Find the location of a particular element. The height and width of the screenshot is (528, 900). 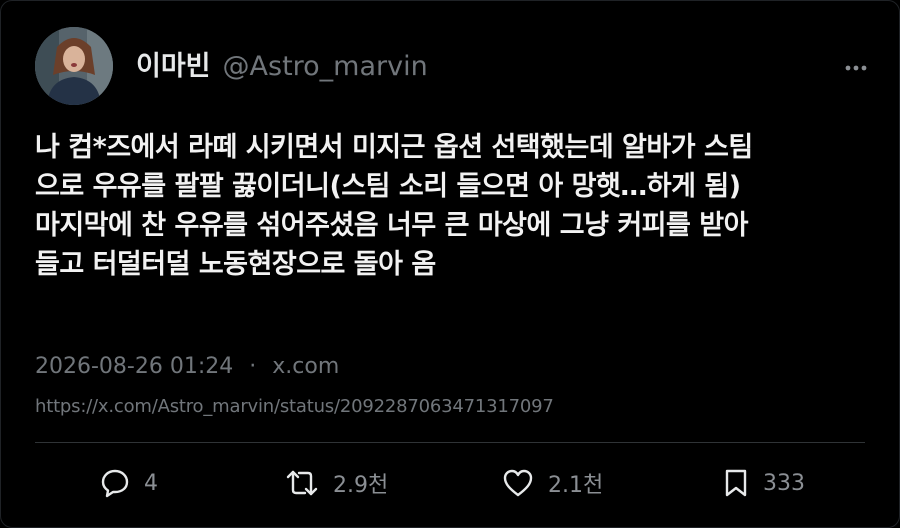

reply-button: 4 is located at coordinates (129, 483).